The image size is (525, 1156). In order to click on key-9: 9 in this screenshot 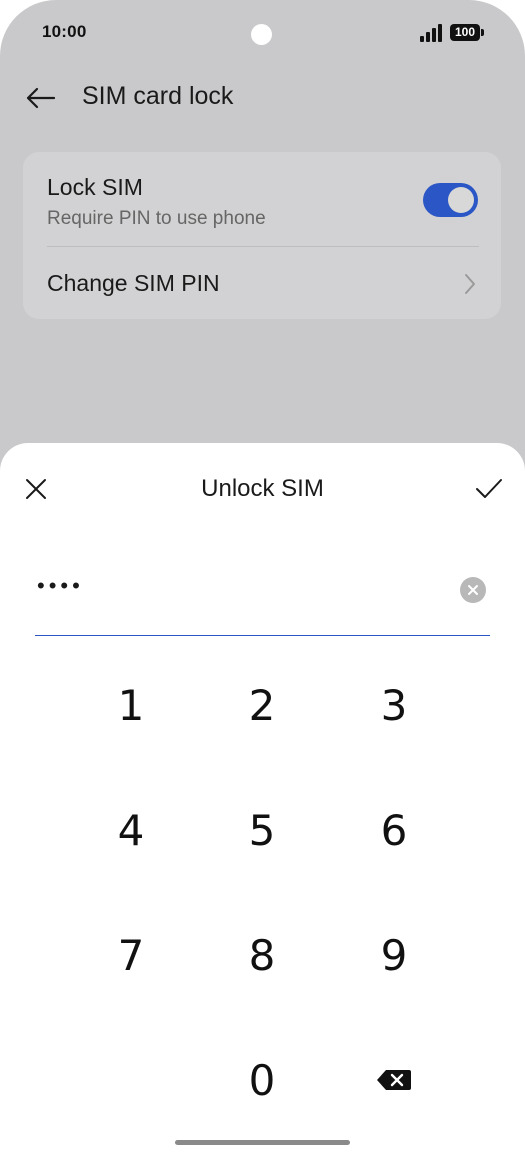, I will do `click(394, 955)`.